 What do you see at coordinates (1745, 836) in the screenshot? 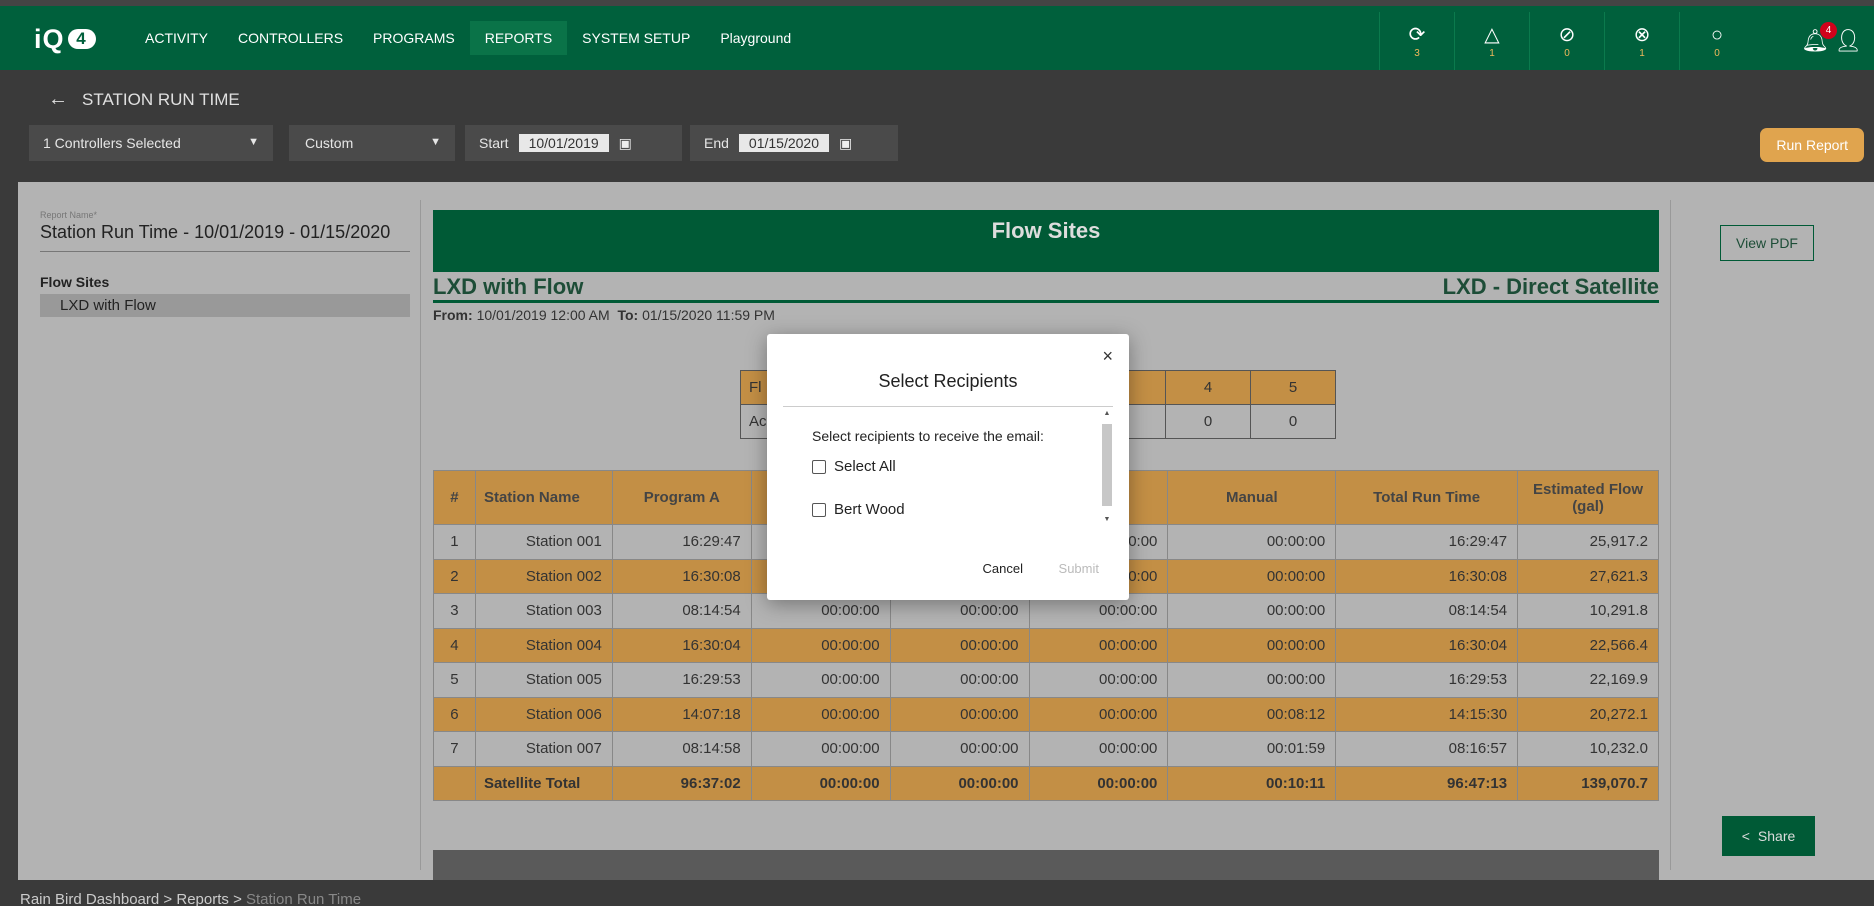
I see `share-icon: <` at bounding box center [1745, 836].